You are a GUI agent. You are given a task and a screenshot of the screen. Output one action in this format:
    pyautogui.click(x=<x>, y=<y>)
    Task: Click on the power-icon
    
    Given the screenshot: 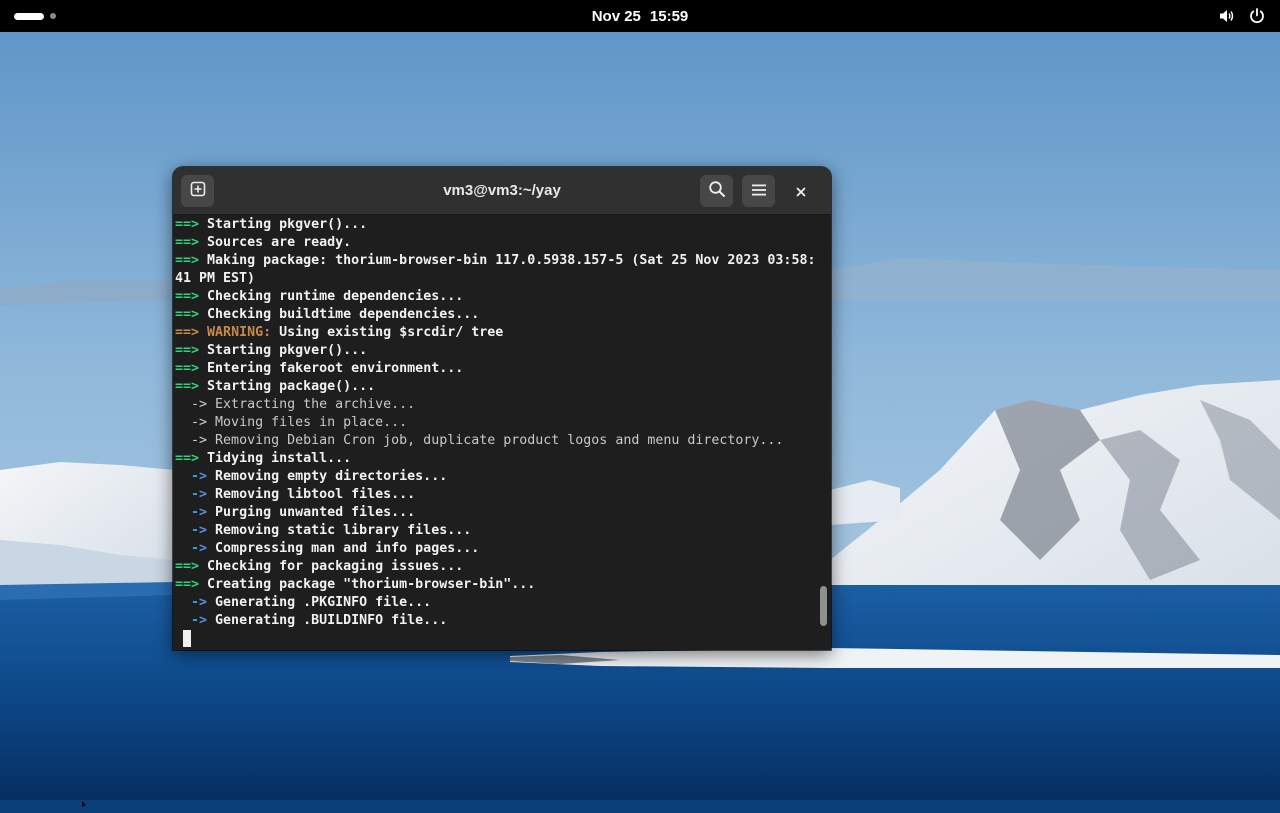 What is the action you would take?
    pyautogui.click(x=1257, y=16)
    